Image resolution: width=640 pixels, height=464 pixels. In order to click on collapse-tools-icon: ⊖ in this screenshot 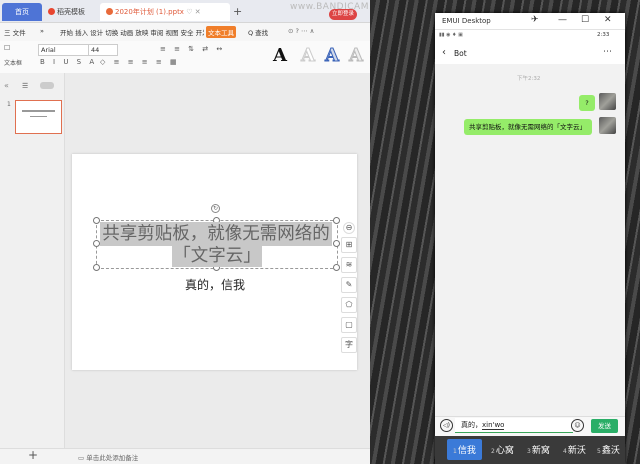, I will do `click(349, 228)`.